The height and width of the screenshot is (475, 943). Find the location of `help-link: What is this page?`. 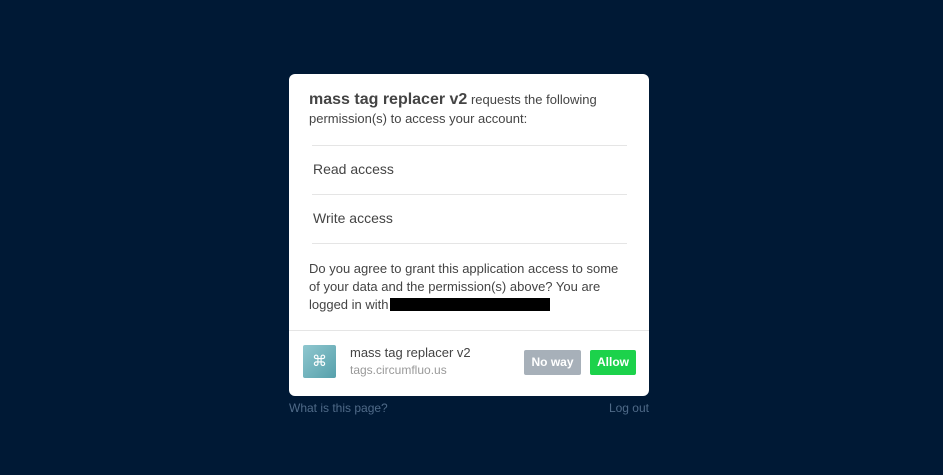

help-link: What is this page? is located at coordinates (338, 408).